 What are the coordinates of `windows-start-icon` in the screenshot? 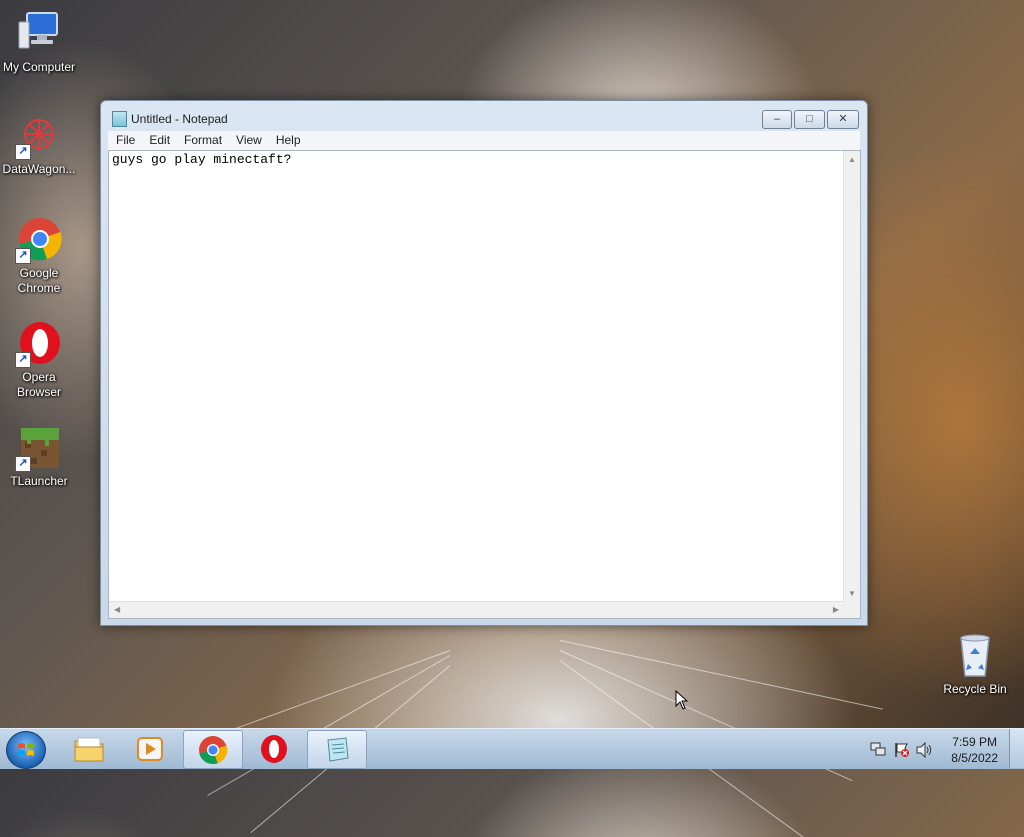 It's located at (26, 749).